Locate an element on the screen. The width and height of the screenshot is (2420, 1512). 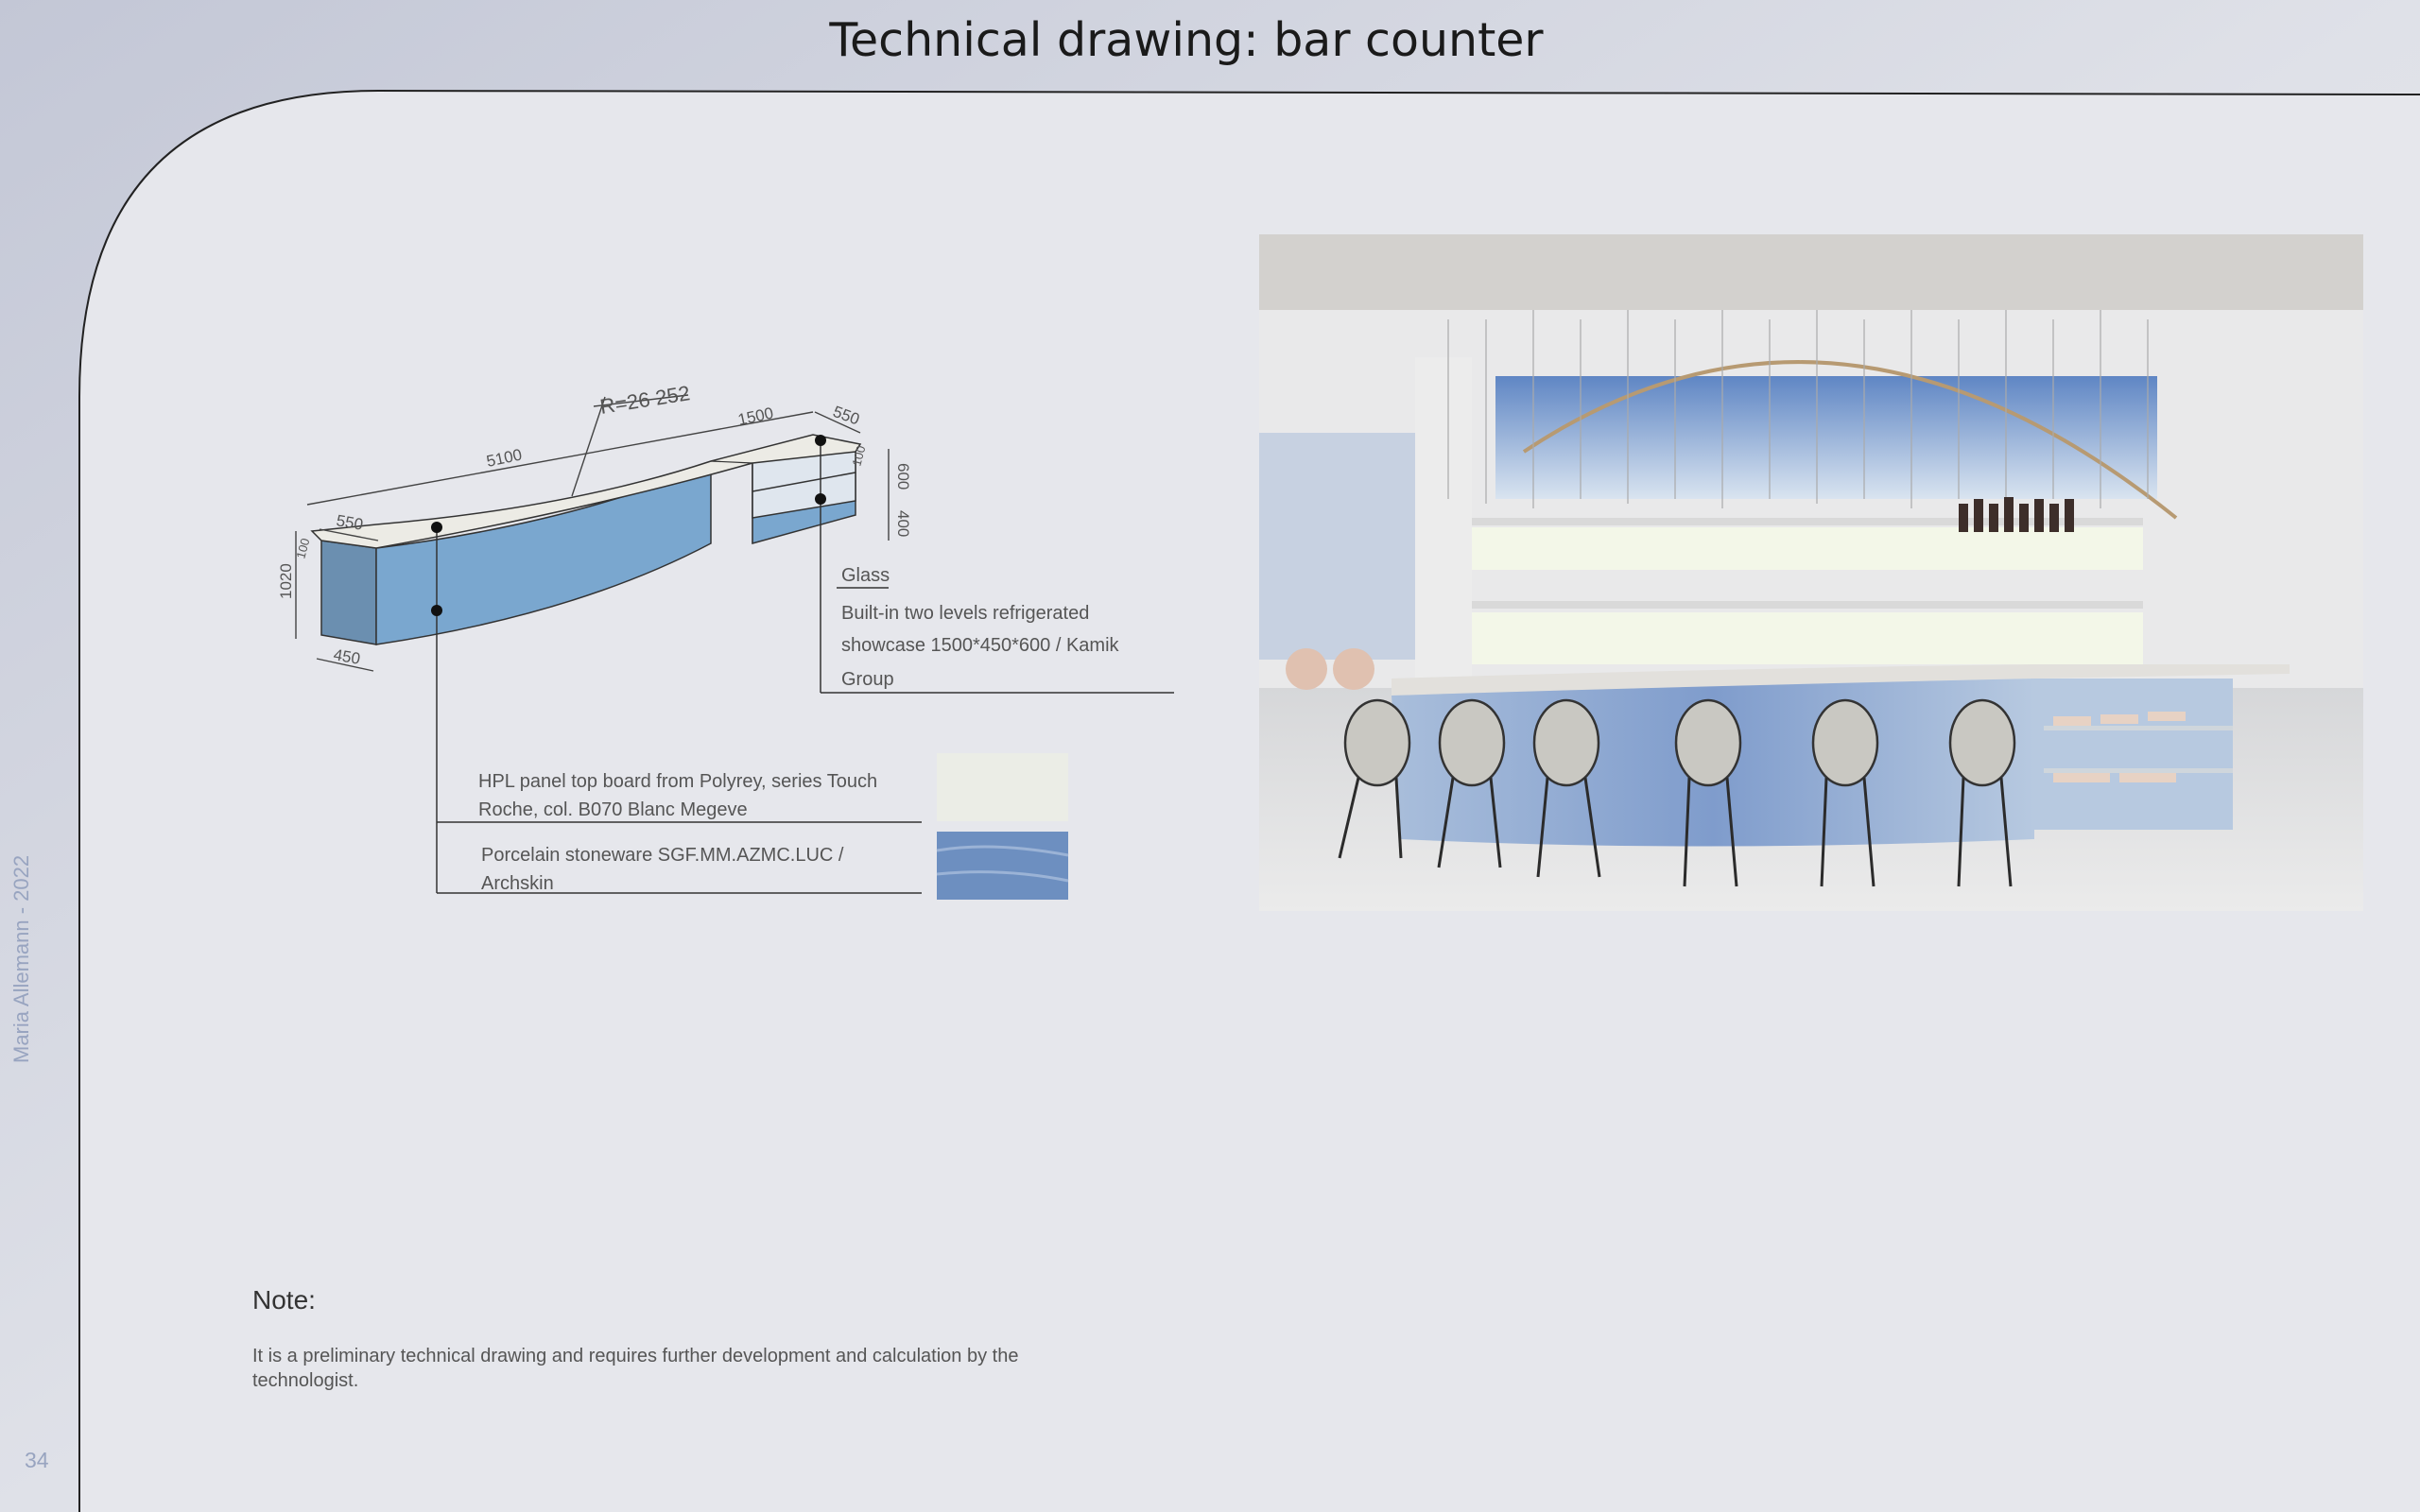
label-porcelain-line1: Porcelain stoneware SGF.MM.AZMC.LUC / is located at coordinates (662, 855).